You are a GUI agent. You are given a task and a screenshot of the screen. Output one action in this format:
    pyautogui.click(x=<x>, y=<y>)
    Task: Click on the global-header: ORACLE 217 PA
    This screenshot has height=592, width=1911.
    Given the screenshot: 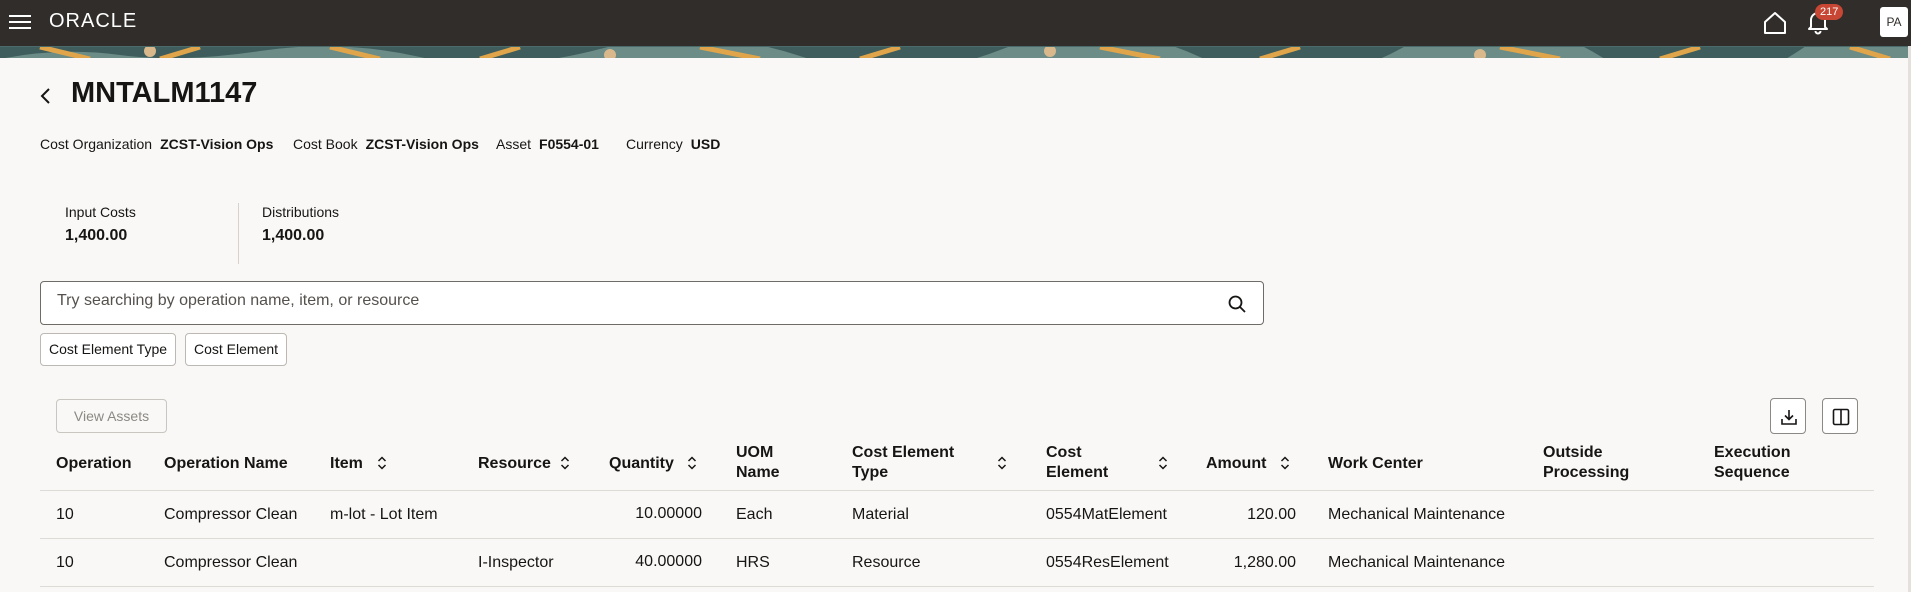 What is the action you would take?
    pyautogui.click(x=955, y=23)
    